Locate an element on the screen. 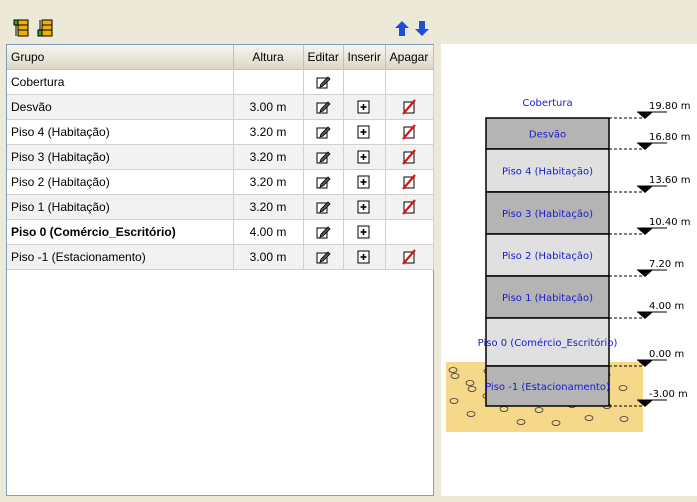  row-grupo-cell: Piso -1 (Estacionamento) is located at coordinates (120, 257).